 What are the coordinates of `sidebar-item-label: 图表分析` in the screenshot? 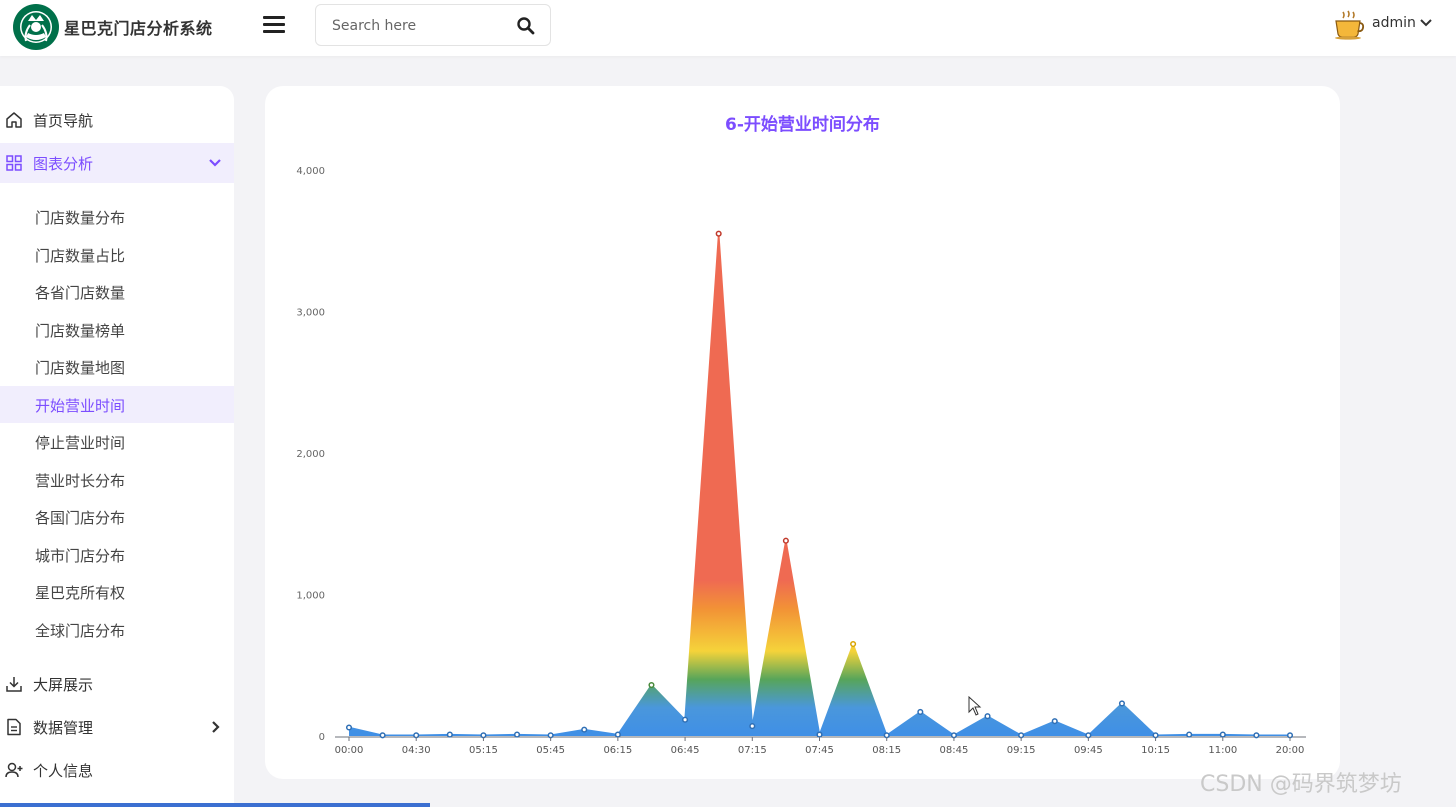 It's located at (63, 164).